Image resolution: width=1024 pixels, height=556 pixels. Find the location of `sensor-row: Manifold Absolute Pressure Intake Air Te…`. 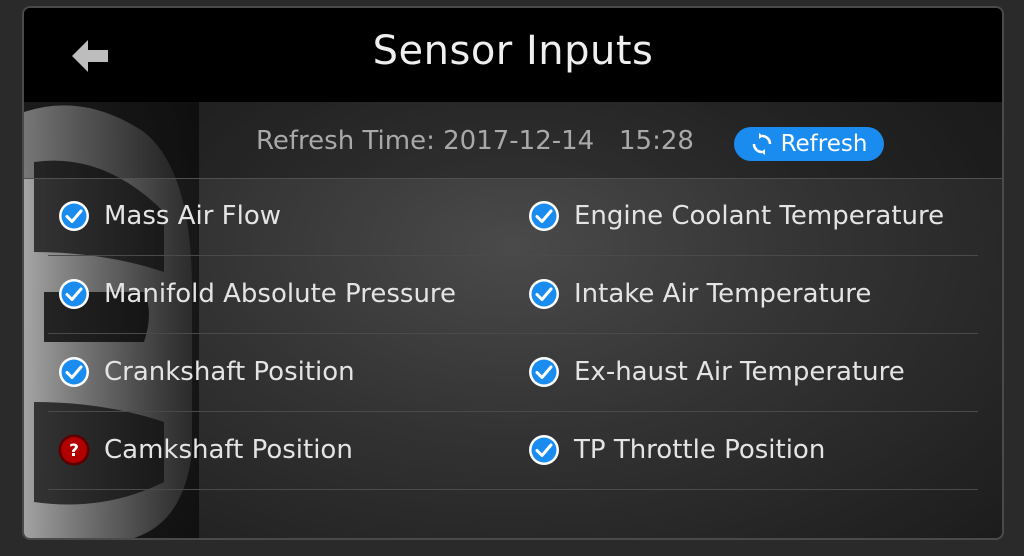

sensor-row: Manifold Absolute Pressure Intake Air Te… is located at coordinates (513, 295).